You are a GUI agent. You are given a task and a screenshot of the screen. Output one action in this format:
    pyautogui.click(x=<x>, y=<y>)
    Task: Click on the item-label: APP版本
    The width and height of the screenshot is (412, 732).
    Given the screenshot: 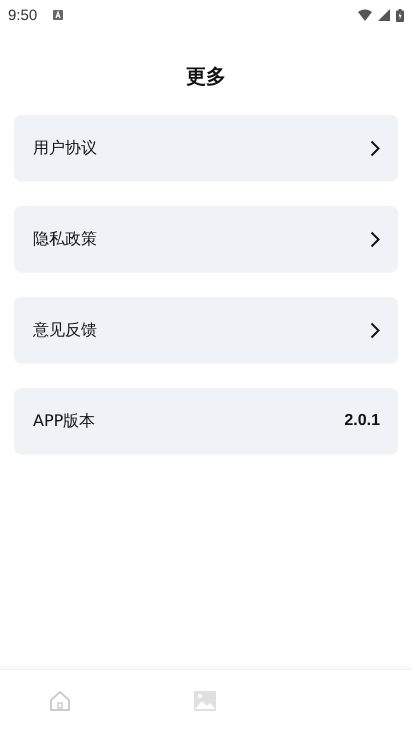 What is the action you would take?
    pyautogui.click(x=64, y=421)
    